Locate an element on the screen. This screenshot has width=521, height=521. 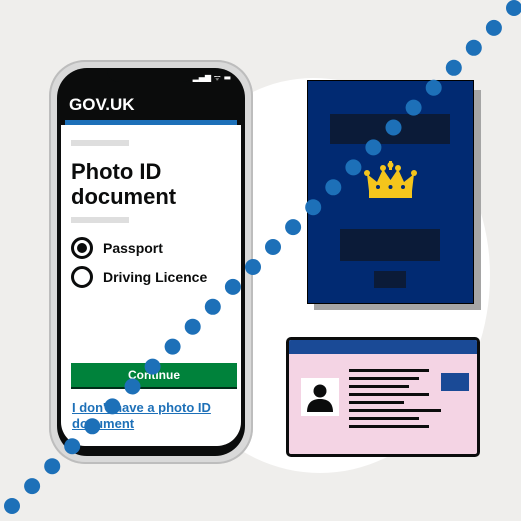
no-photo-id-link: I don't have a photo ID document is located at coordinates (152, 416).